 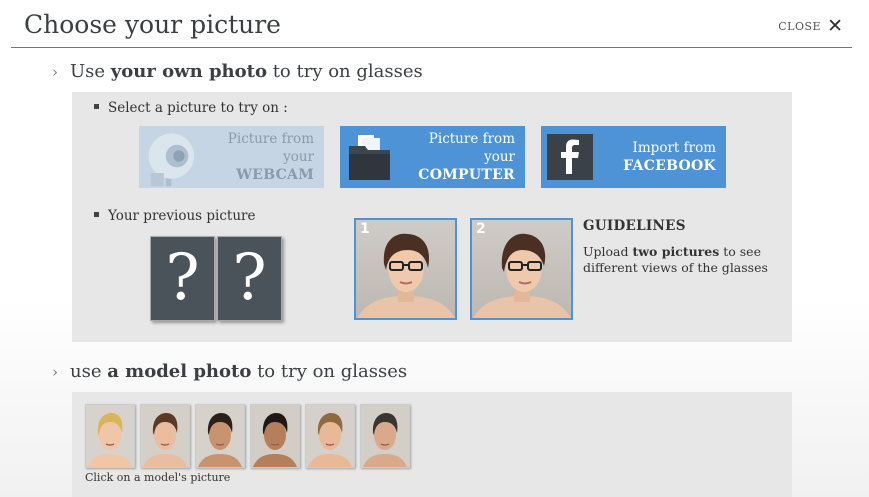 I want to click on facebook-line1: Import from, so click(x=674, y=148).